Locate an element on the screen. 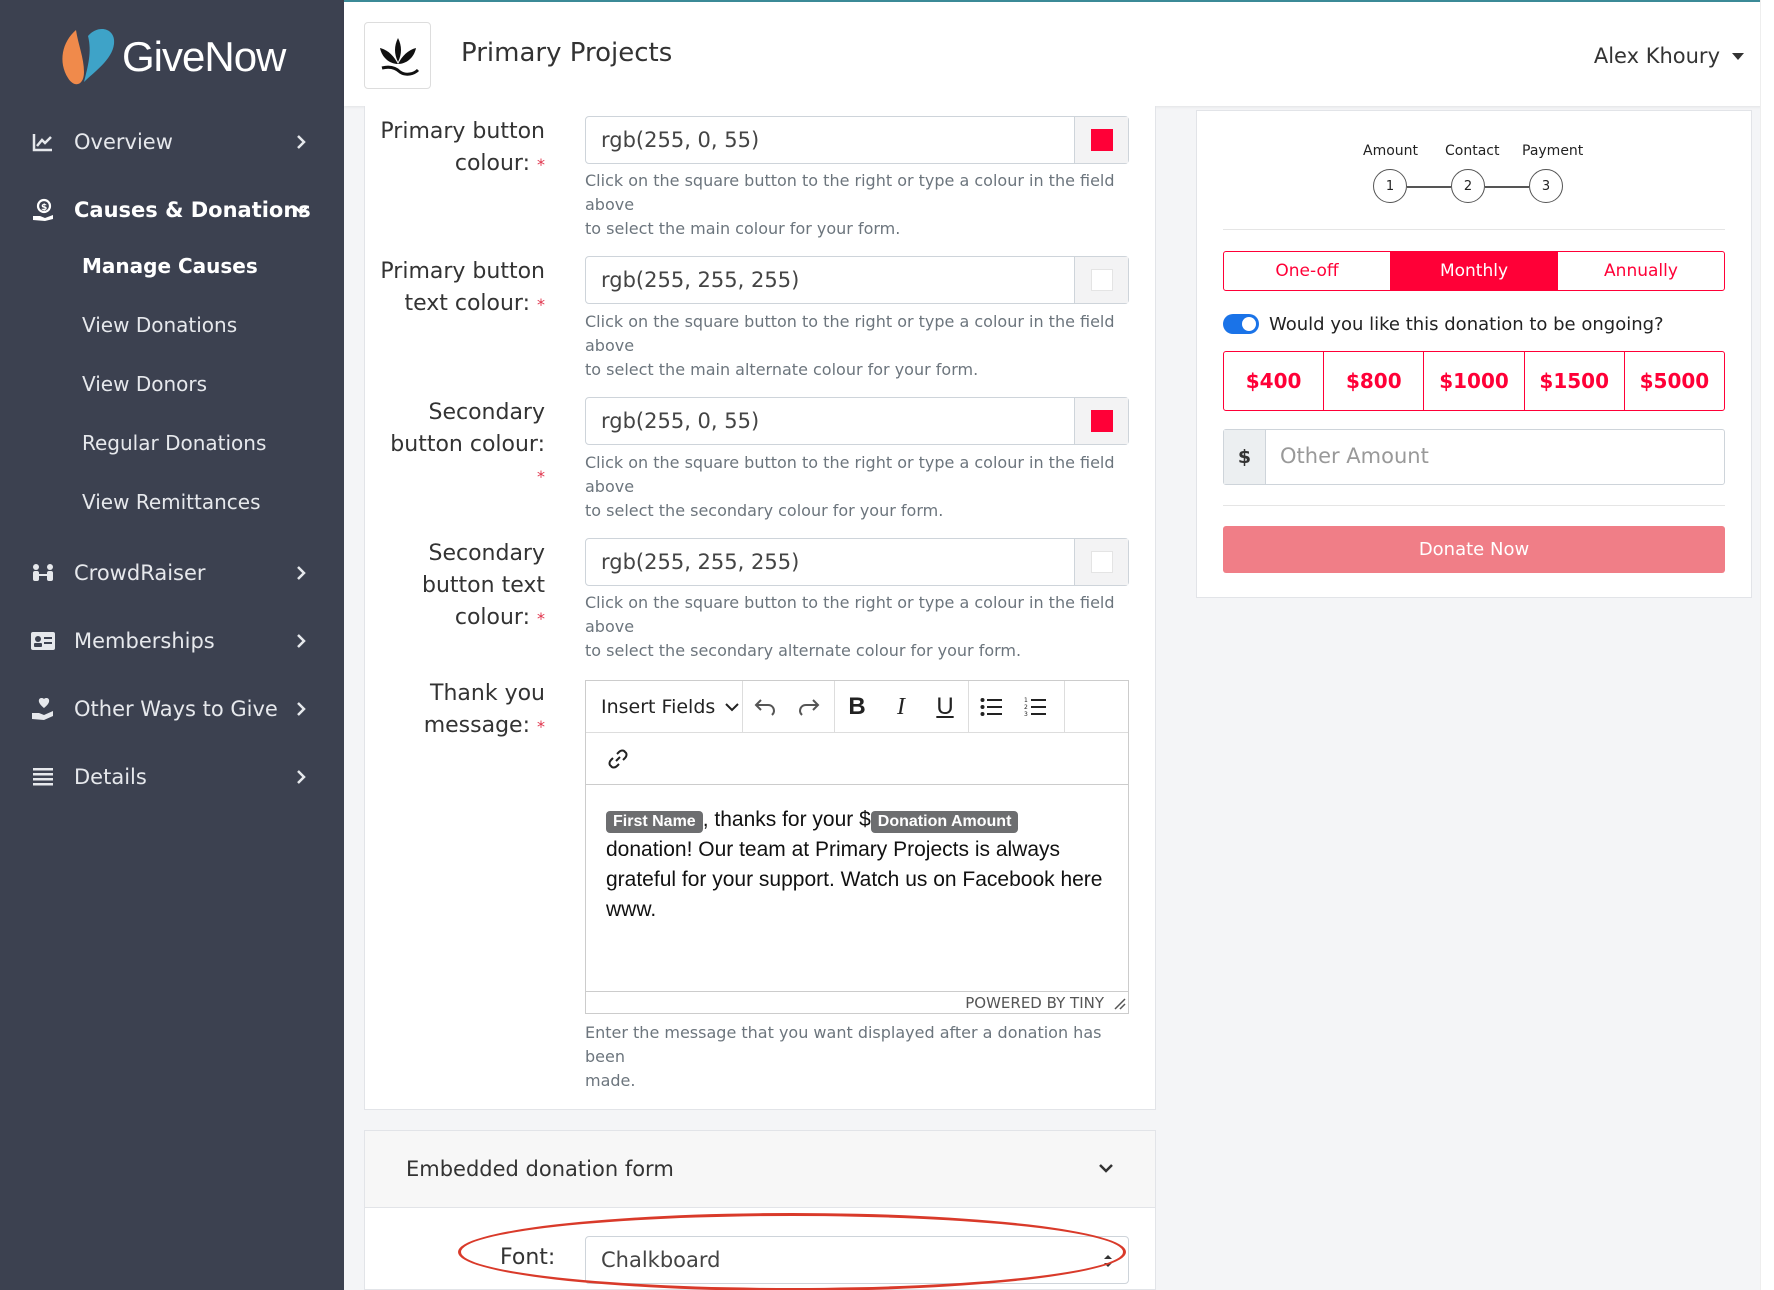 This screenshot has width=1774, height=1290. sidebar-item-causes-donations: $ Causes & Donations is located at coordinates (172, 210).